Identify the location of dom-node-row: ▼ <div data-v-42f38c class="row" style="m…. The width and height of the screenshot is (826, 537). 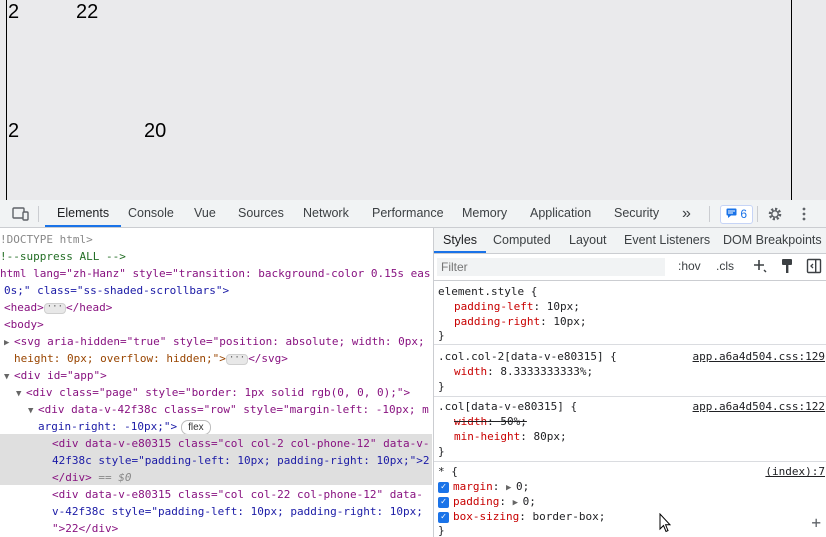
(228, 409).